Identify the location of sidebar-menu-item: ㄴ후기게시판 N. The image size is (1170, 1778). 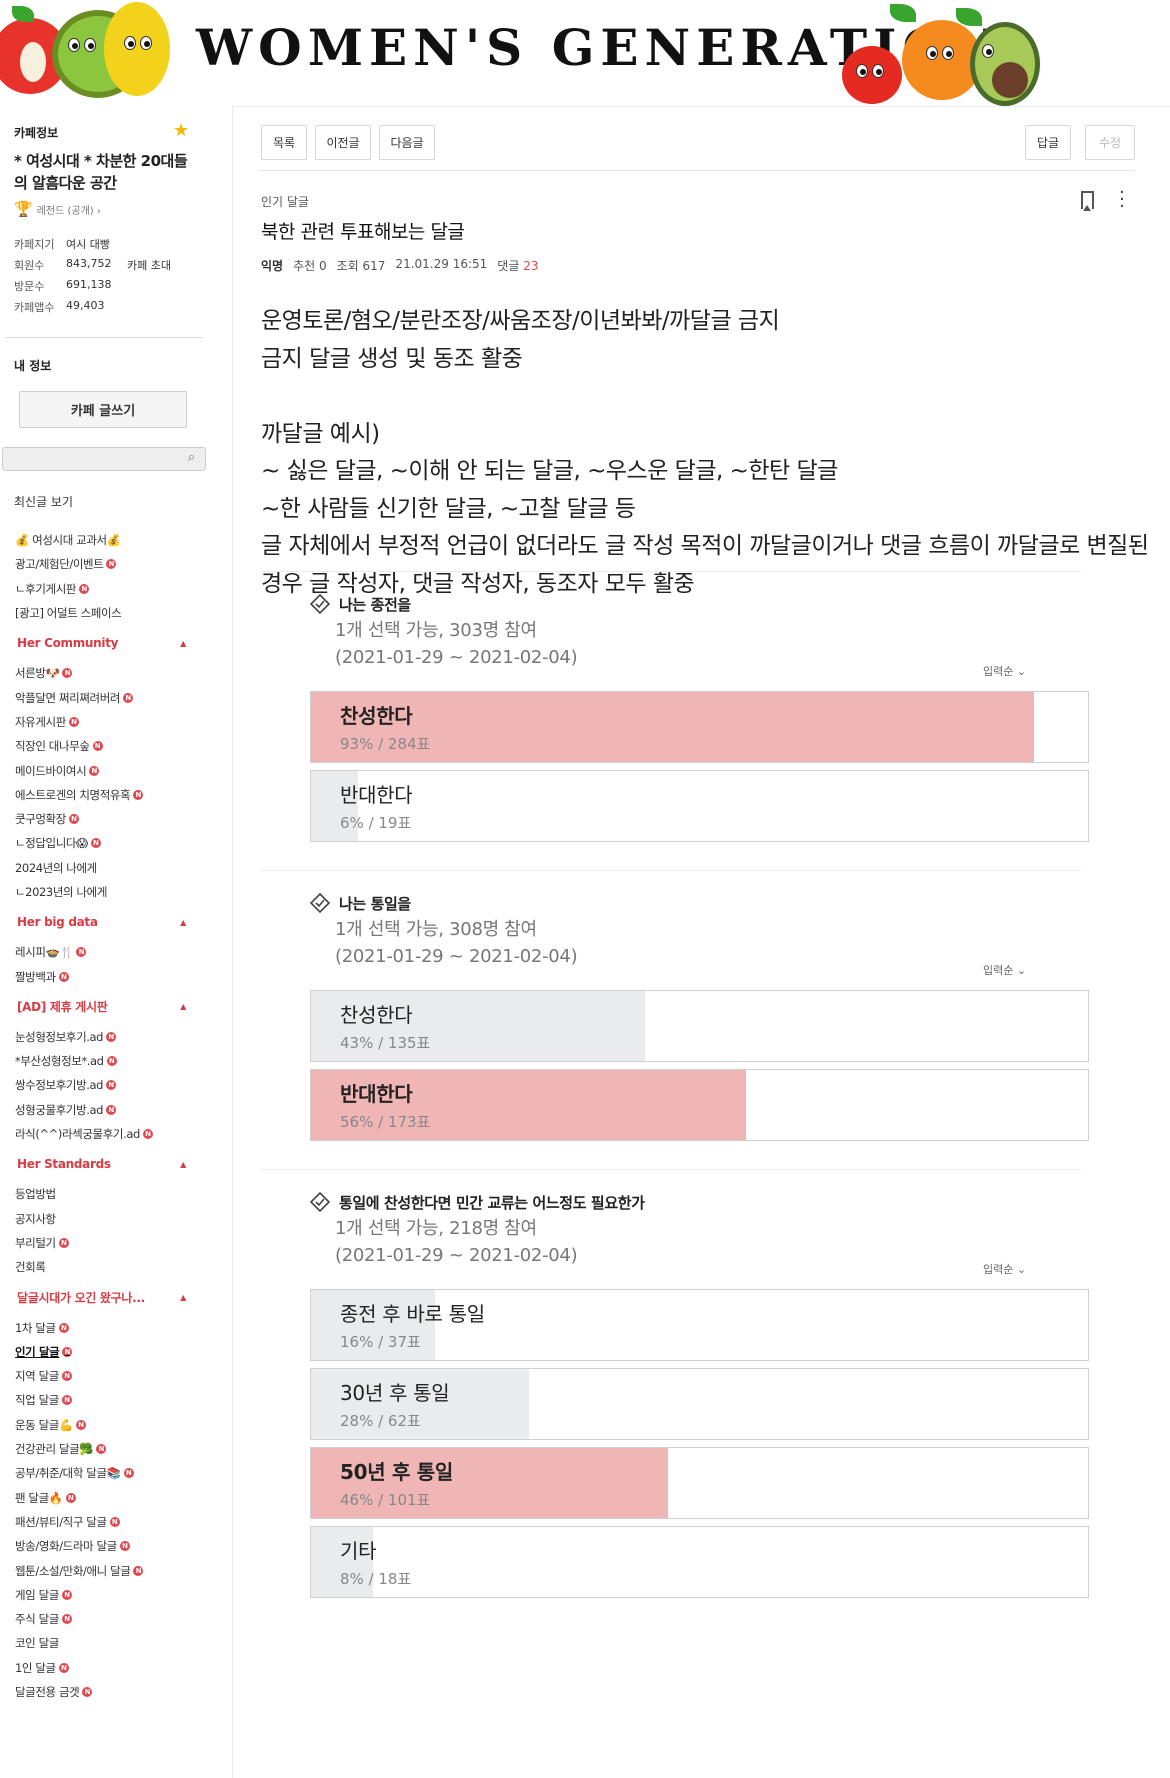
(105, 589).